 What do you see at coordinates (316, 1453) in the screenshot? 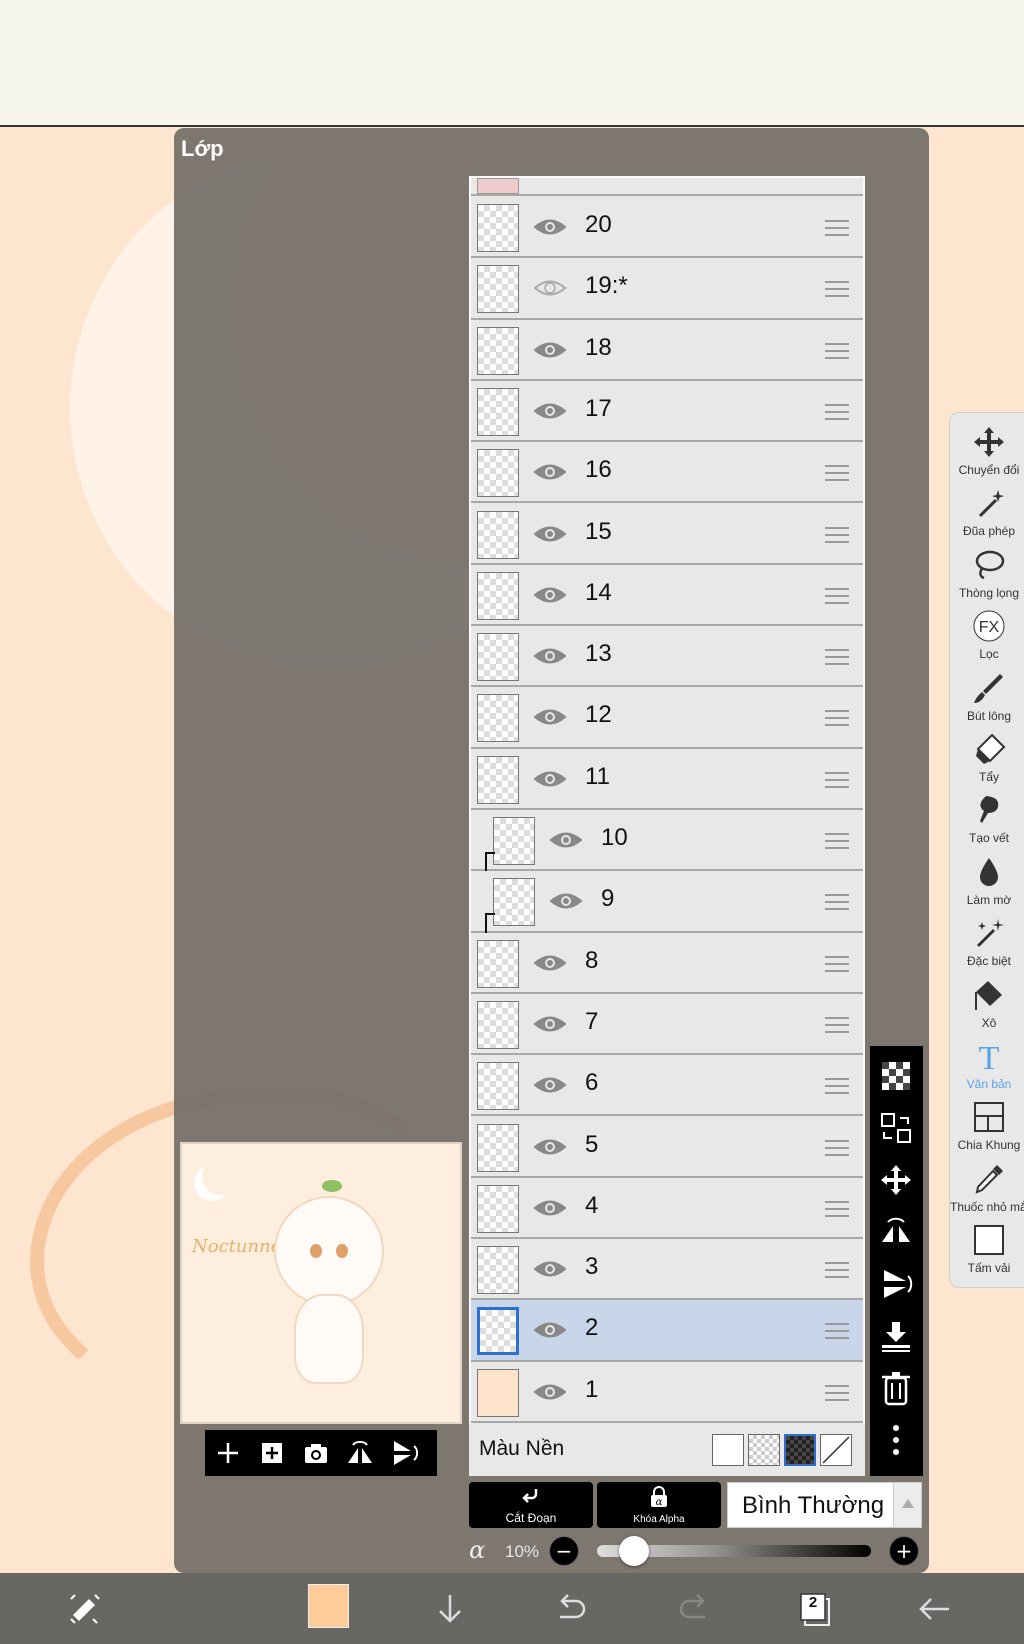
I see `camera-icon` at bounding box center [316, 1453].